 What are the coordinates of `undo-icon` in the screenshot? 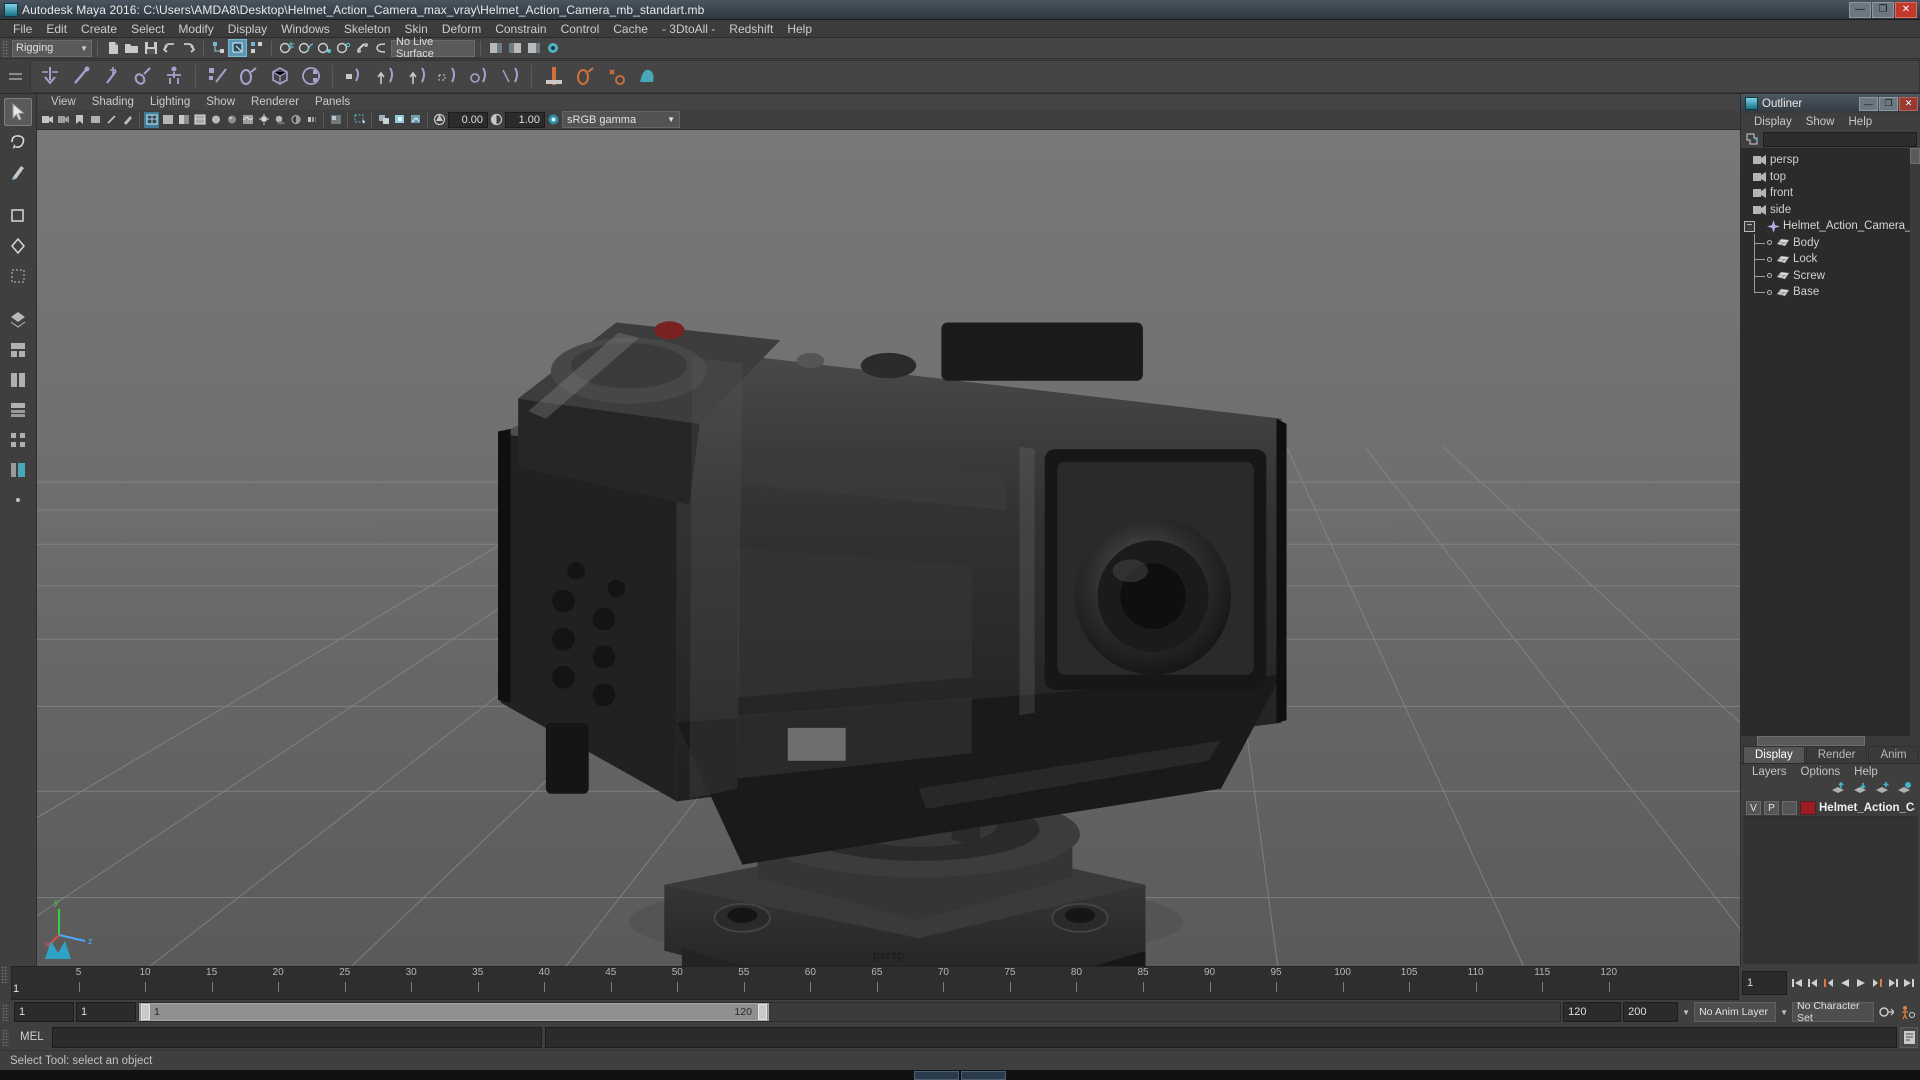 It's located at (169, 48).